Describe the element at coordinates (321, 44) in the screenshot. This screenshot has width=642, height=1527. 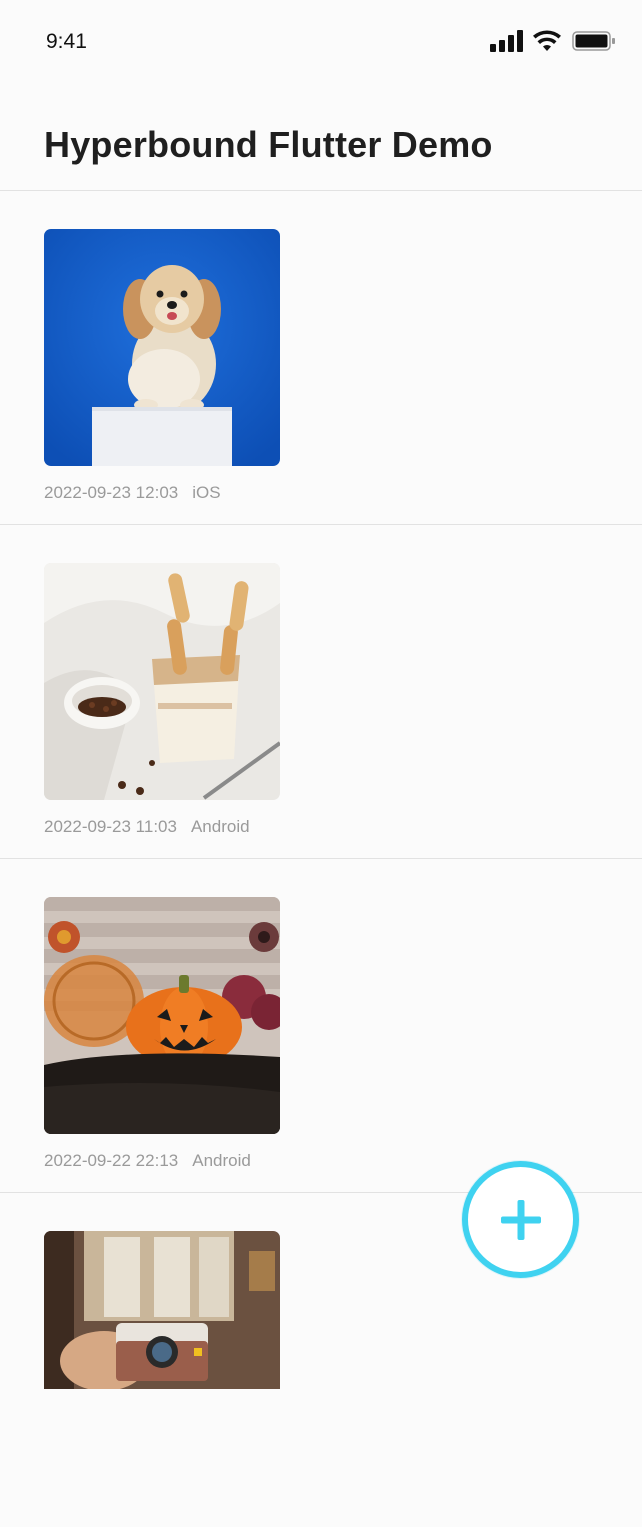
I see `status-bar: 9:41` at that location.